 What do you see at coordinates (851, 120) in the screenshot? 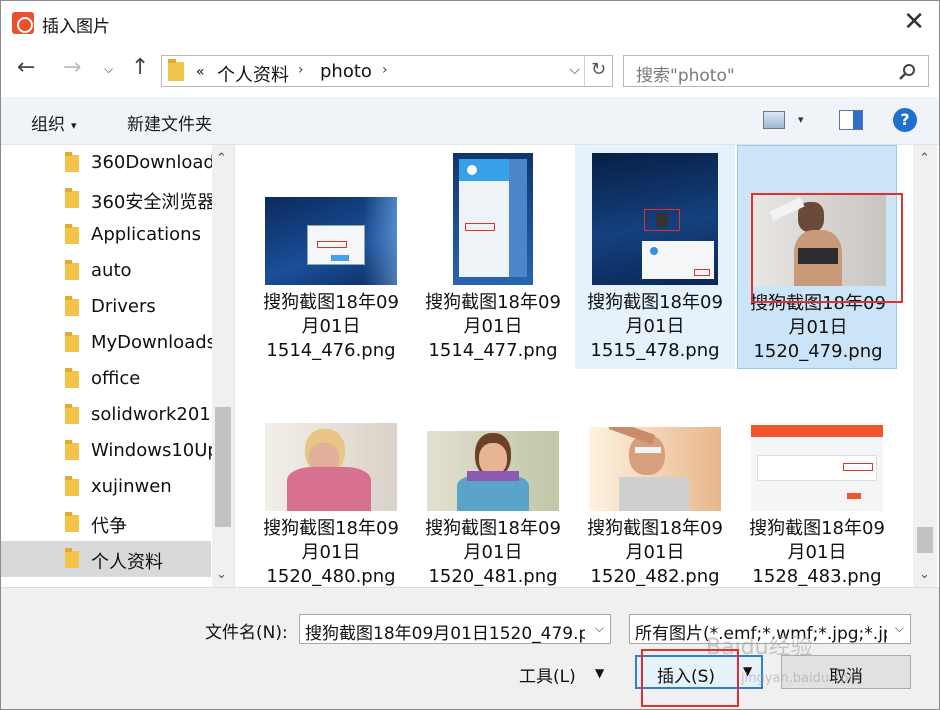
I see `preview-pane-icon` at bounding box center [851, 120].